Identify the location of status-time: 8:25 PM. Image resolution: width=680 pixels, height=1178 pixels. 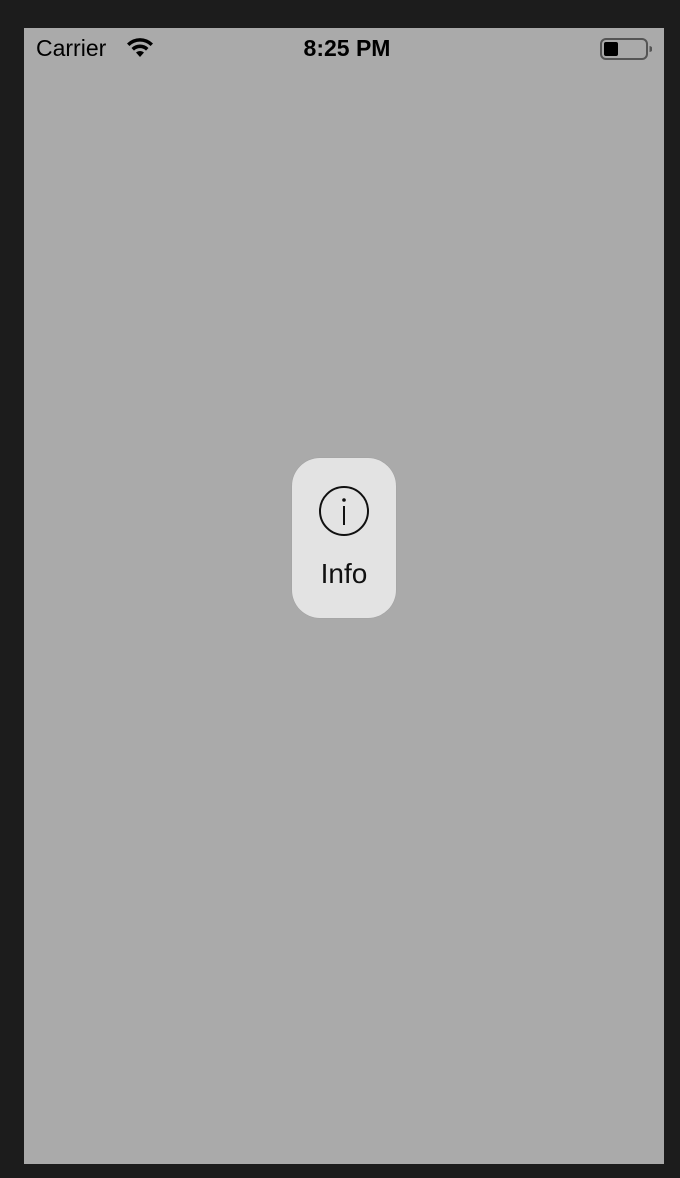
(347, 48).